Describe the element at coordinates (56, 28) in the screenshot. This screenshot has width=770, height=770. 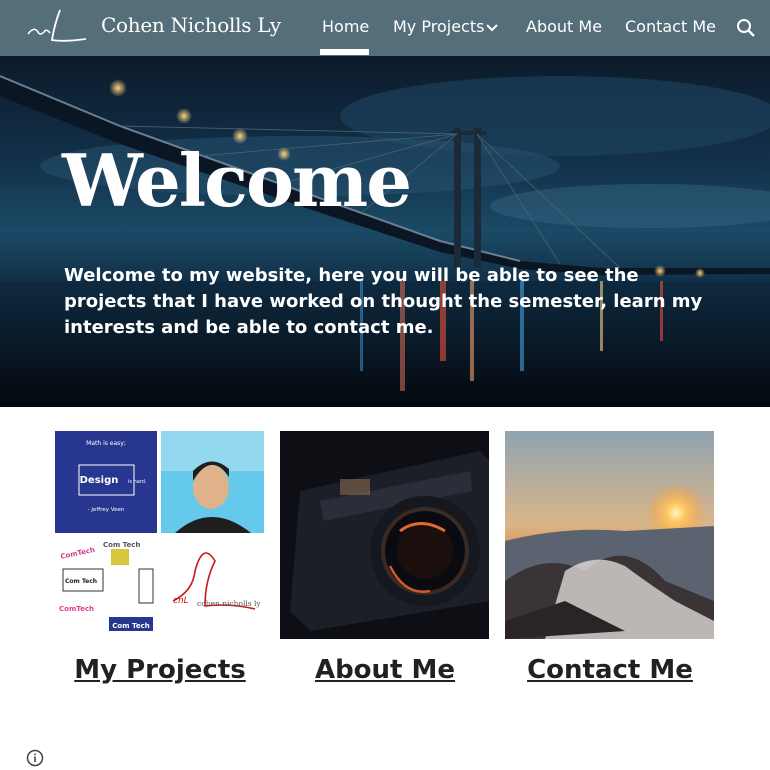
I see `site-logo` at that location.